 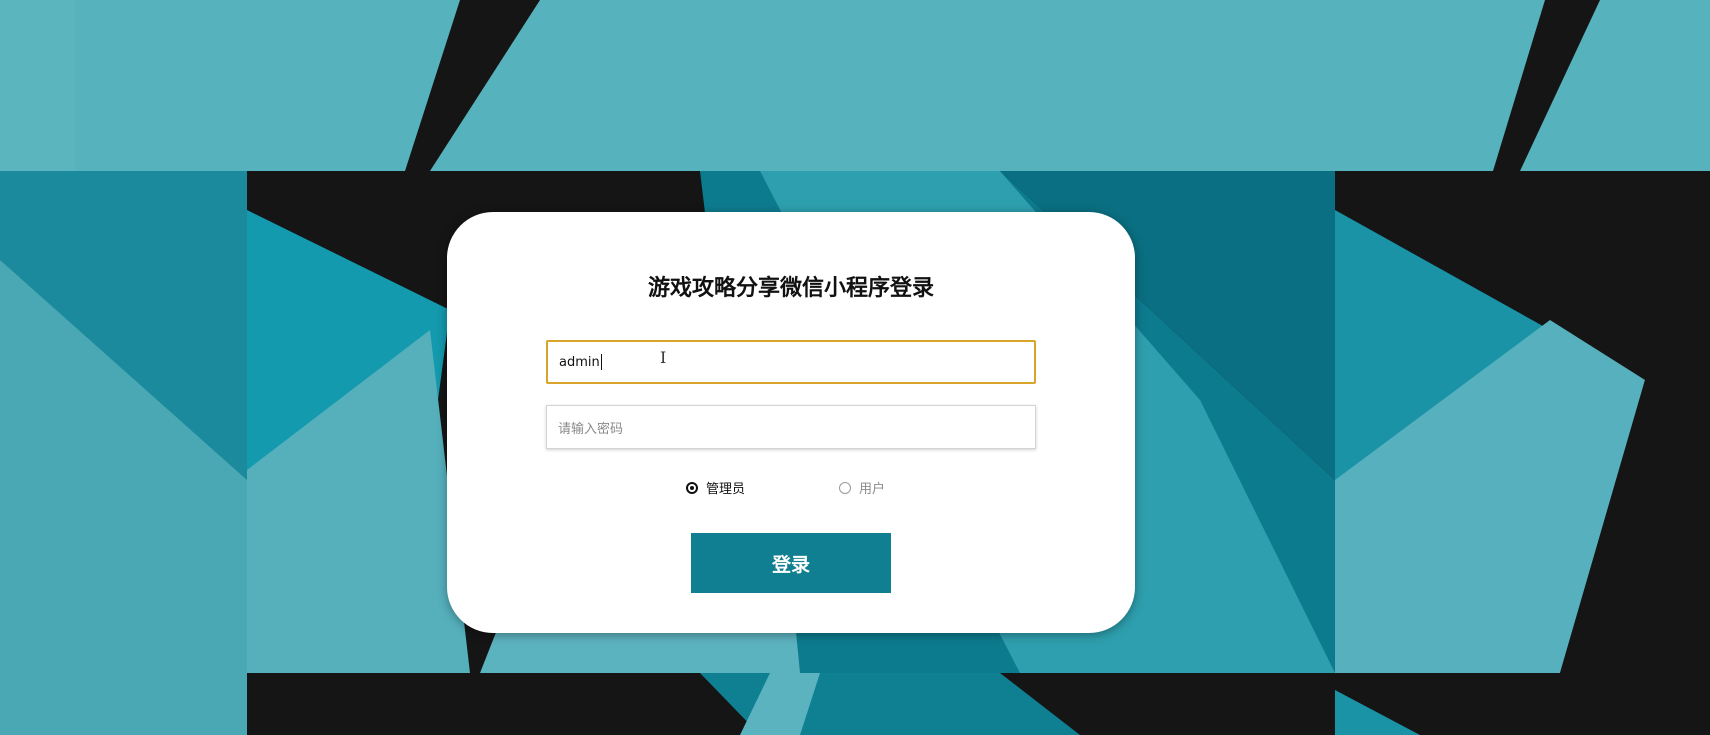 What do you see at coordinates (845, 487) in the screenshot?
I see `radio-unchecked-icon` at bounding box center [845, 487].